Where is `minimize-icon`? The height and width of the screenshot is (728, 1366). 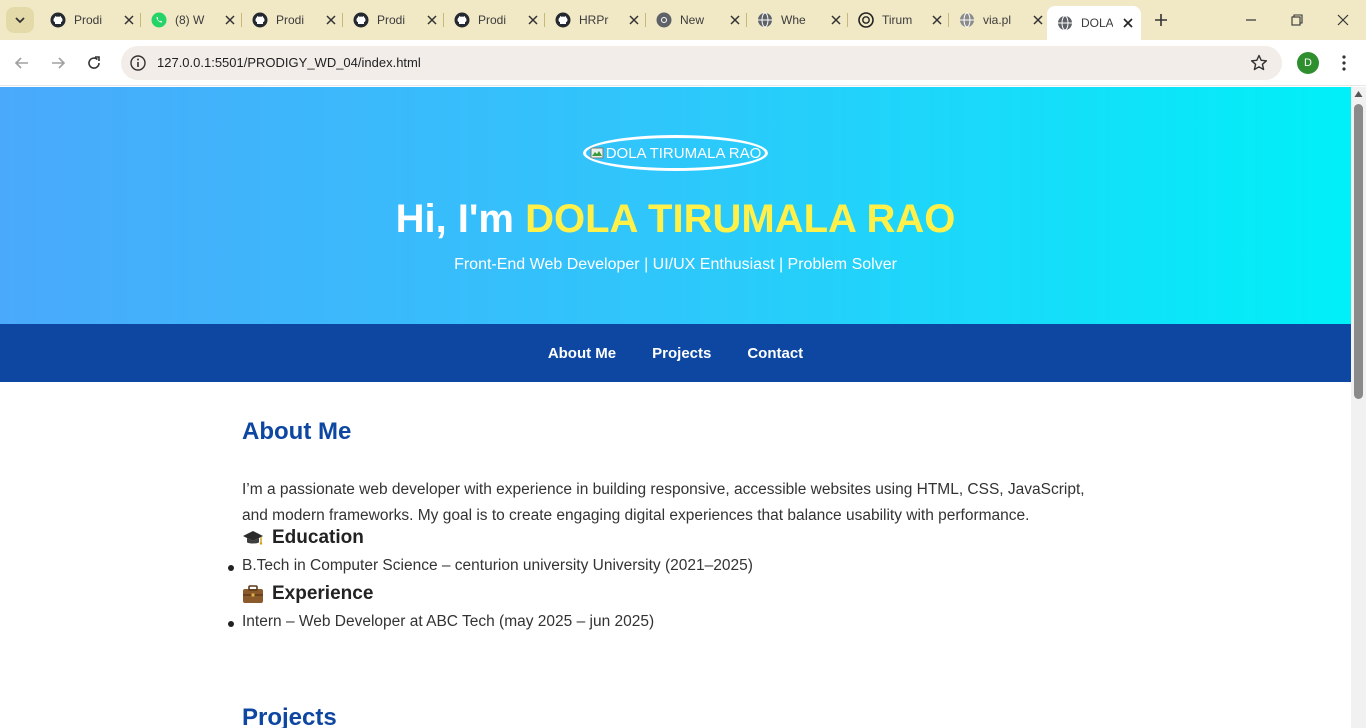 minimize-icon is located at coordinates (1251, 20).